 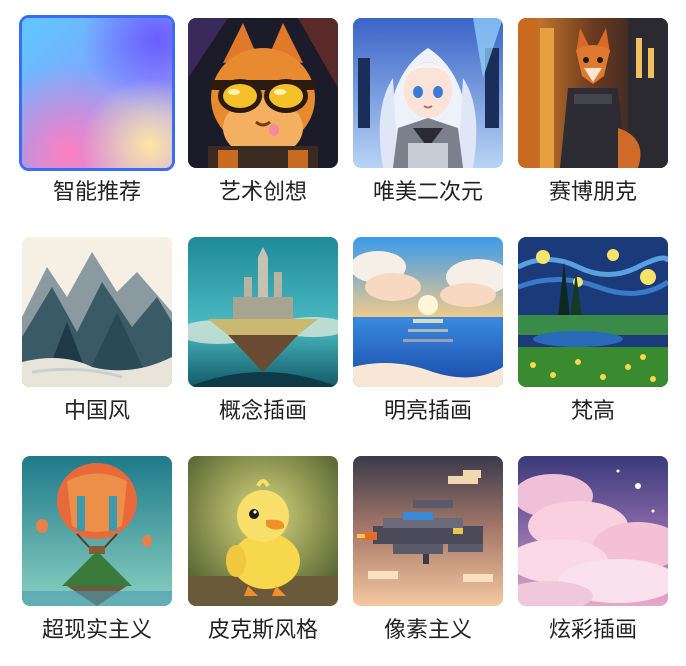 I want to click on pixel-spaceship-thumbnail, so click(x=428, y=531).